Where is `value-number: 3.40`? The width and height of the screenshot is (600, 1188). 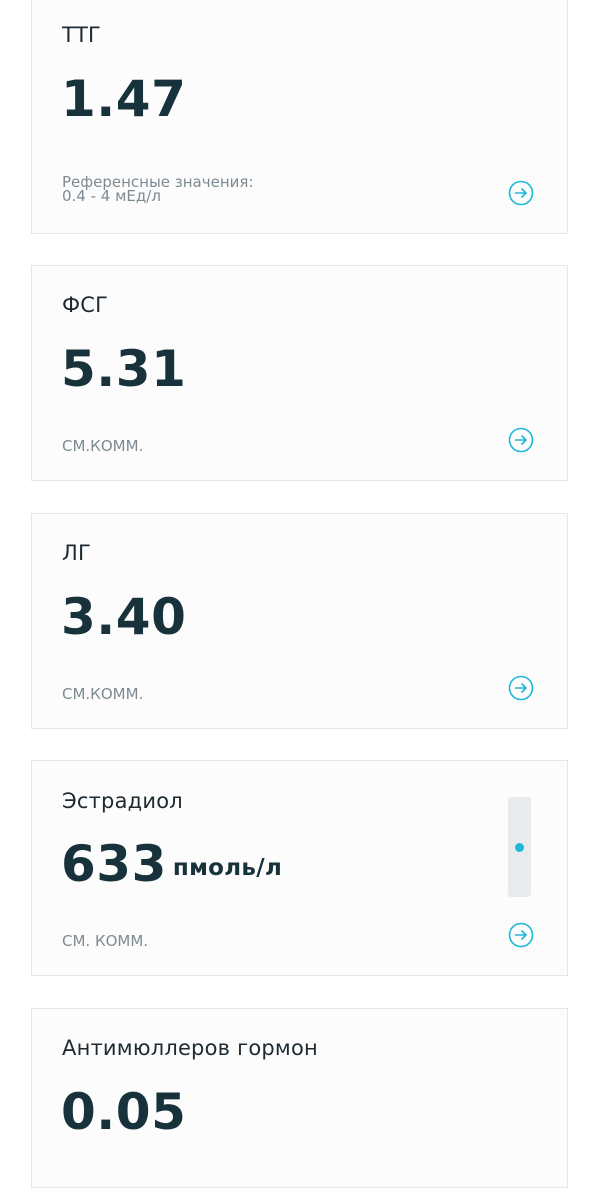 value-number: 3.40 is located at coordinates (124, 617).